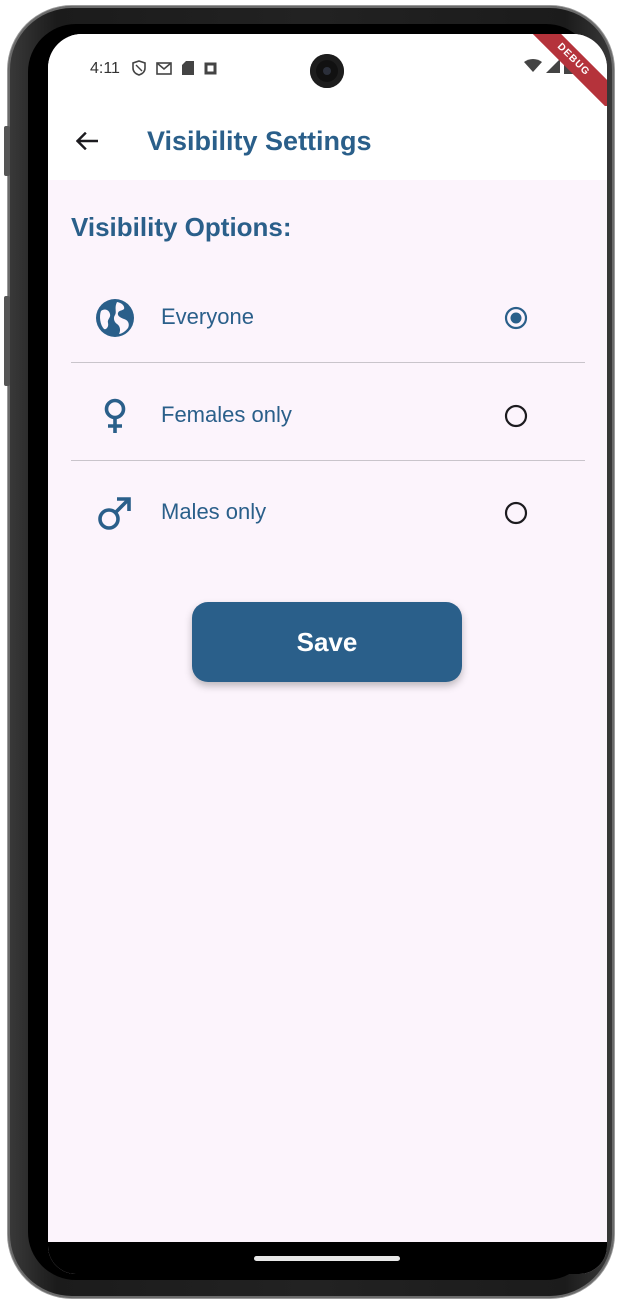  What do you see at coordinates (553, 68) in the screenshot?
I see `signal-icon` at bounding box center [553, 68].